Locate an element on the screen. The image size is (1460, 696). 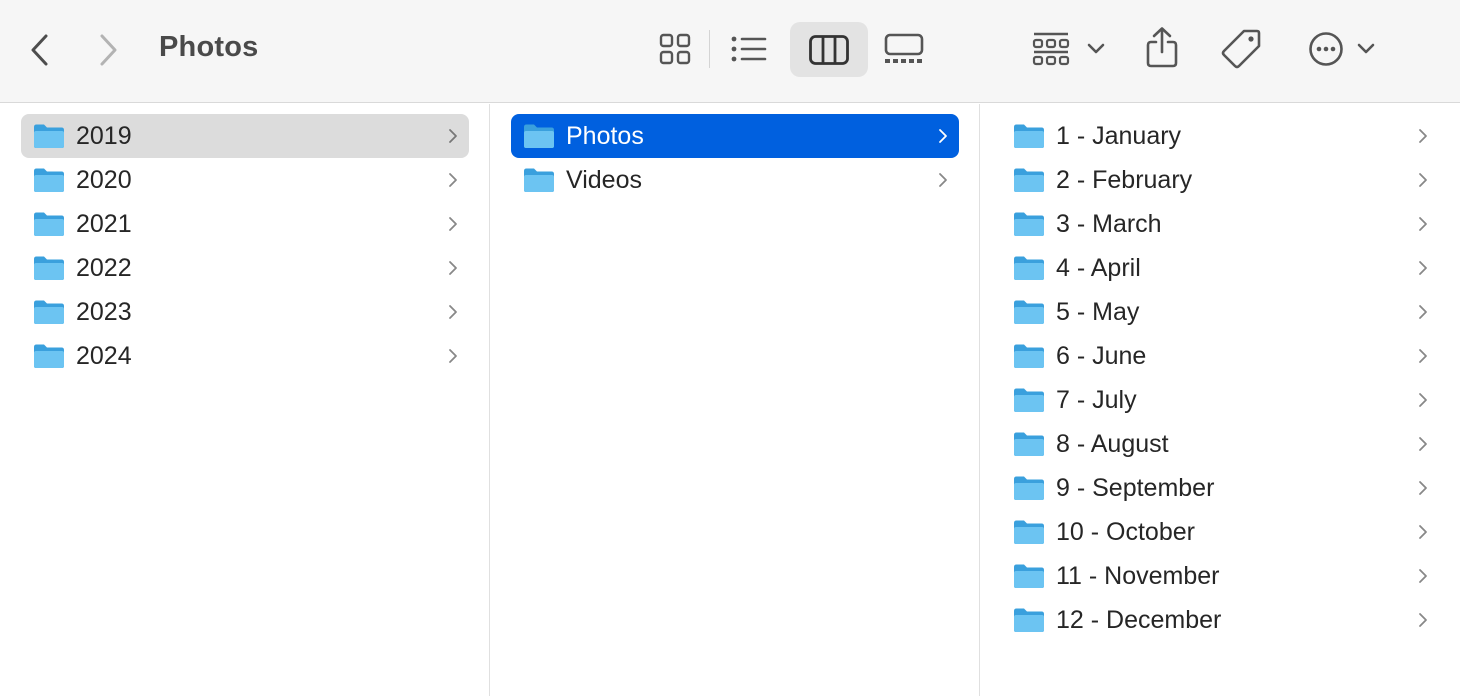
share-icon is located at coordinates (1162, 47).